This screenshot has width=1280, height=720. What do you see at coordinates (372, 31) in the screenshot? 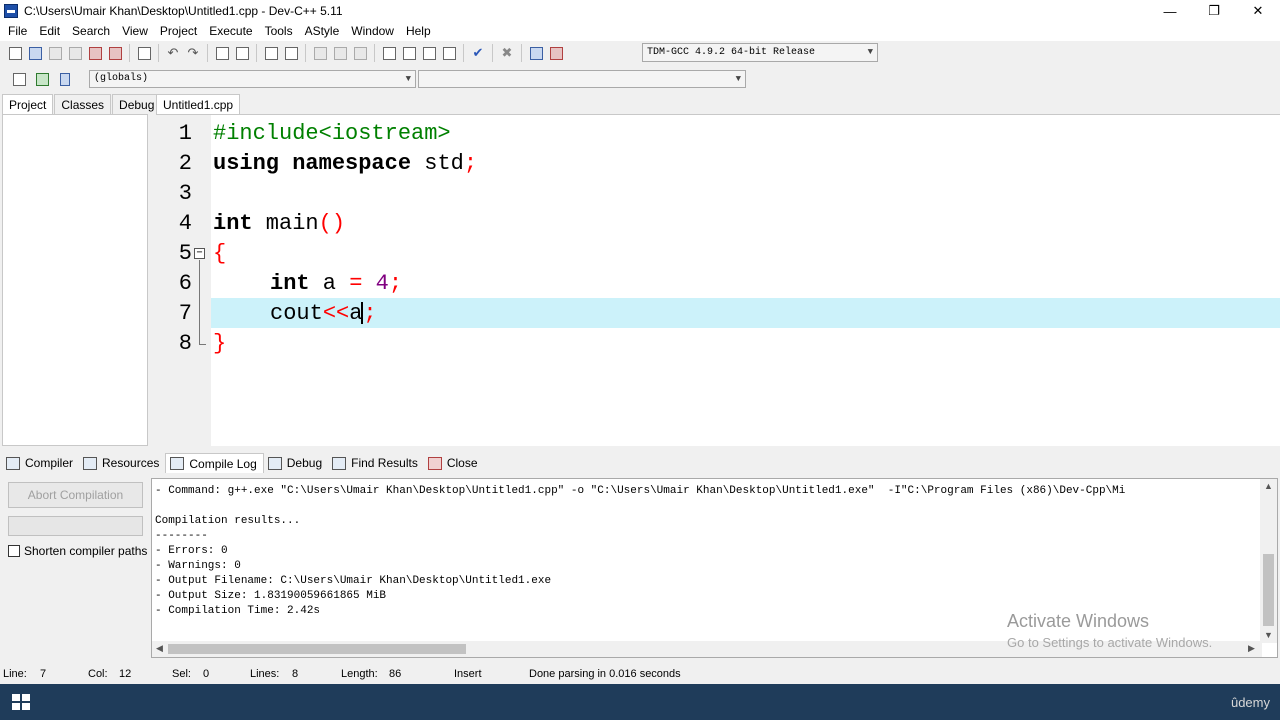
I see `menu-window: Window` at bounding box center [372, 31].